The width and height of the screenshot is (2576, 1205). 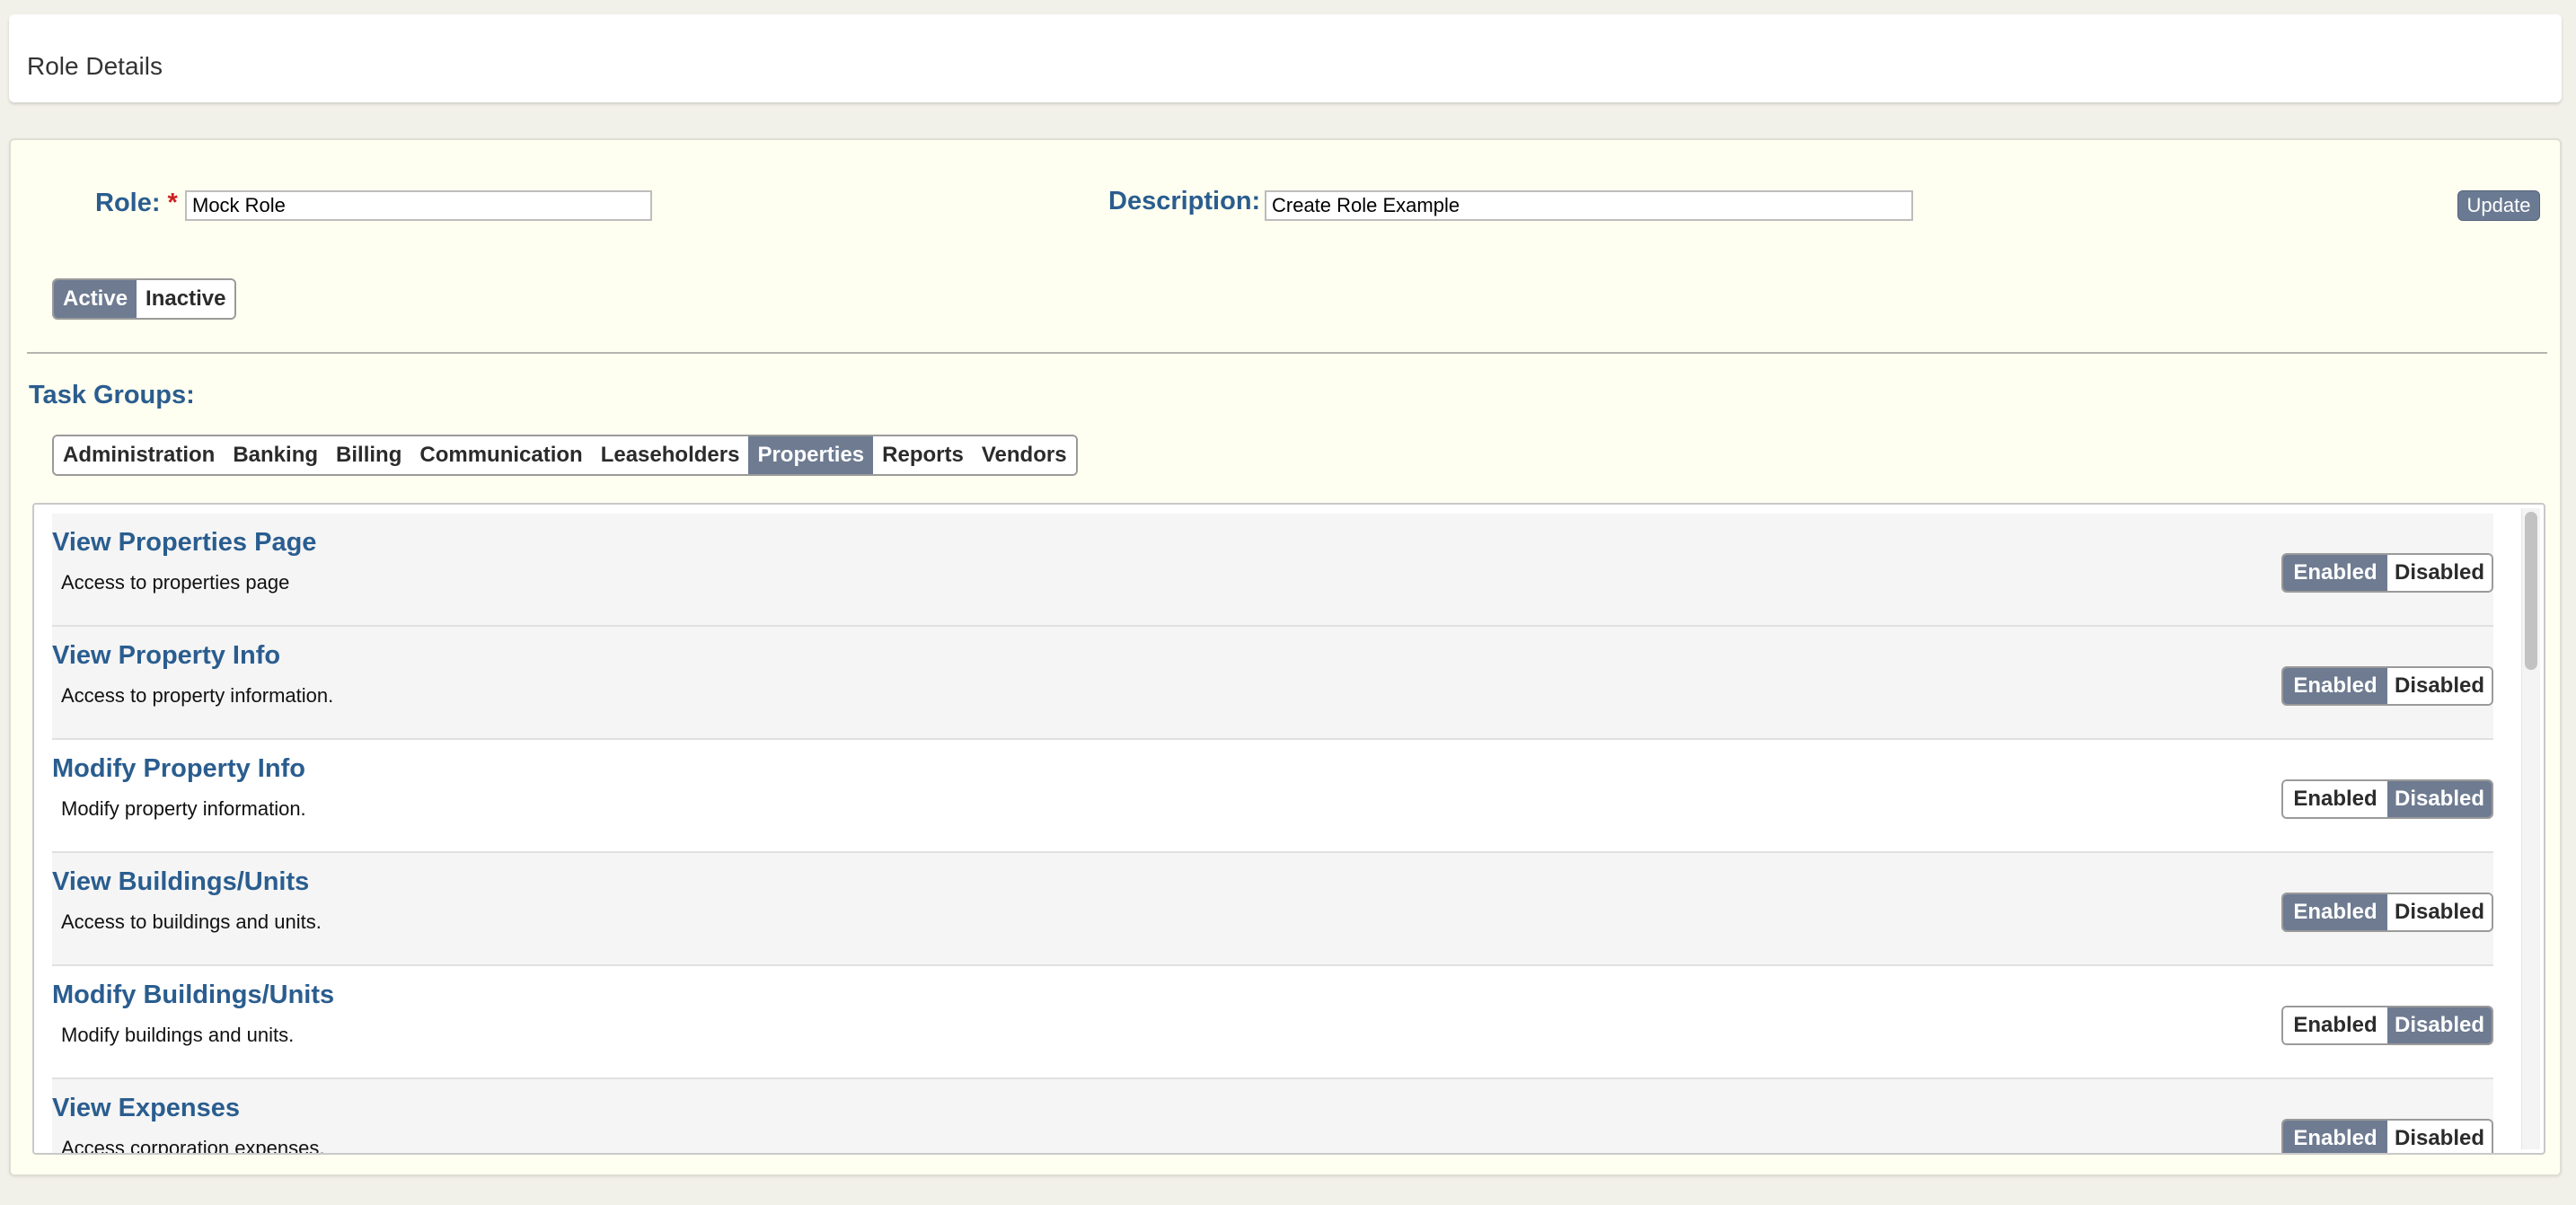 What do you see at coordinates (139, 455) in the screenshot?
I see `tab-administration: Administration` at bounding box center [139, 455].